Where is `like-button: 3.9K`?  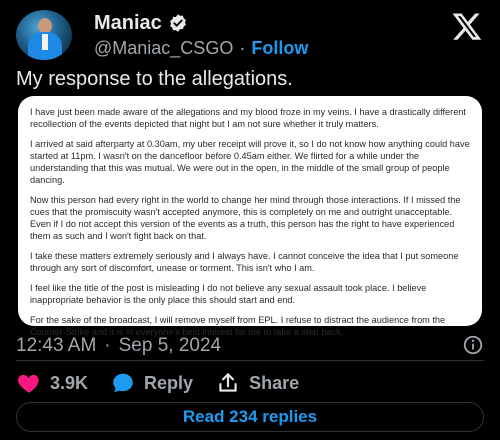 like-button: 3.9K is located at coordinates (52, 383).